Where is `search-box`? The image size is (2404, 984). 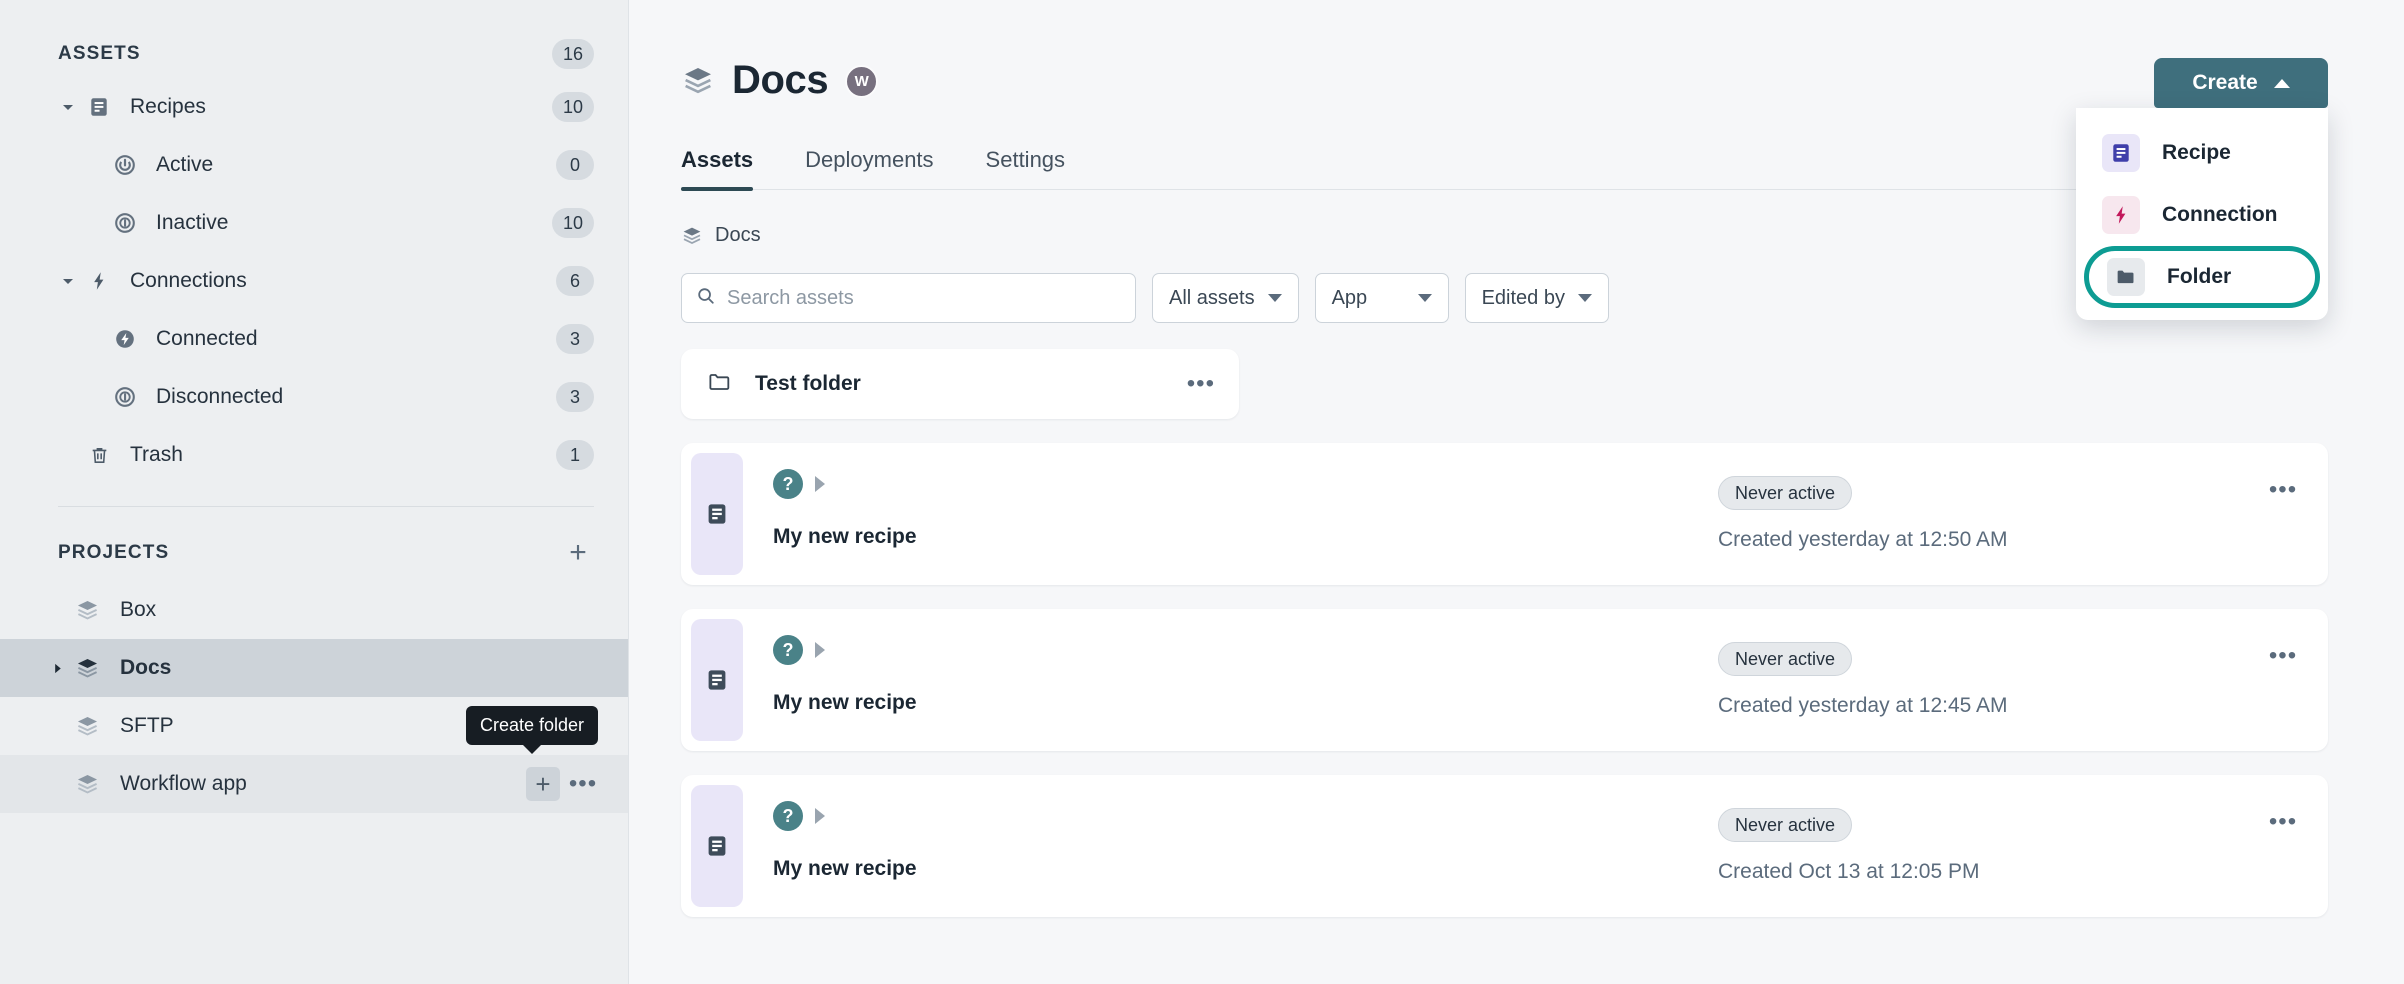 search-box is located at coordinates (908, 298).